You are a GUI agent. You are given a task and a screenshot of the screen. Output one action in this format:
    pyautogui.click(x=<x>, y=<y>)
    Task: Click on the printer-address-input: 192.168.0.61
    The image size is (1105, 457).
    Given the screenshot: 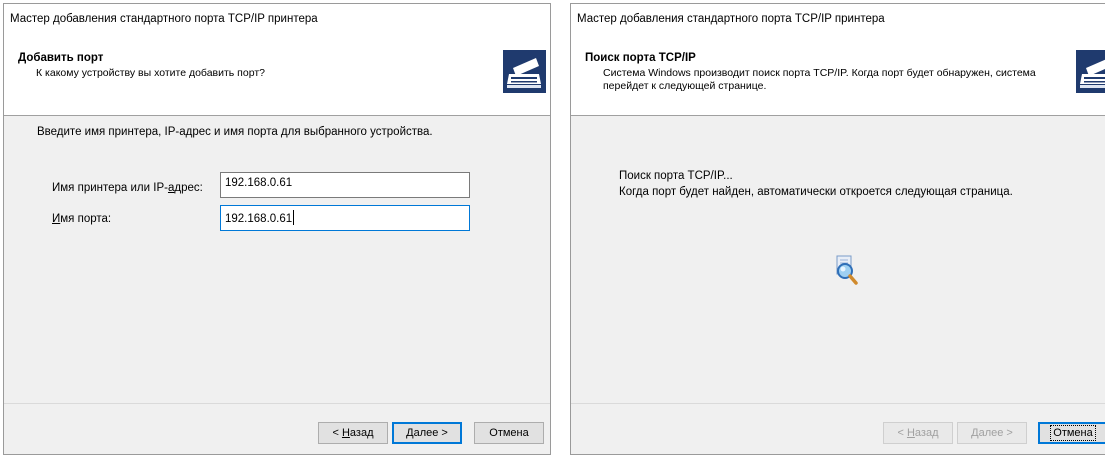 What is the action you would take?
    pyautogui.click(x=345, y=185)
    